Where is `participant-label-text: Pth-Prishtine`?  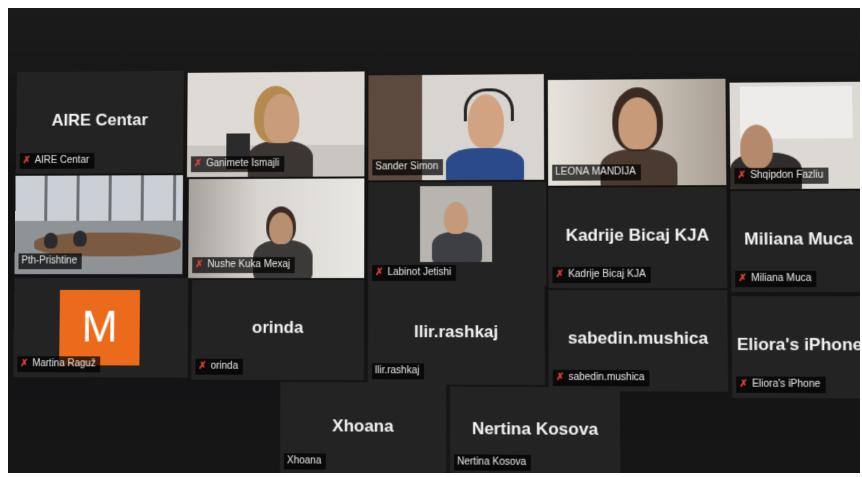 participant-label-text: Pth-Prishtine is located at coordinates (49, 261).